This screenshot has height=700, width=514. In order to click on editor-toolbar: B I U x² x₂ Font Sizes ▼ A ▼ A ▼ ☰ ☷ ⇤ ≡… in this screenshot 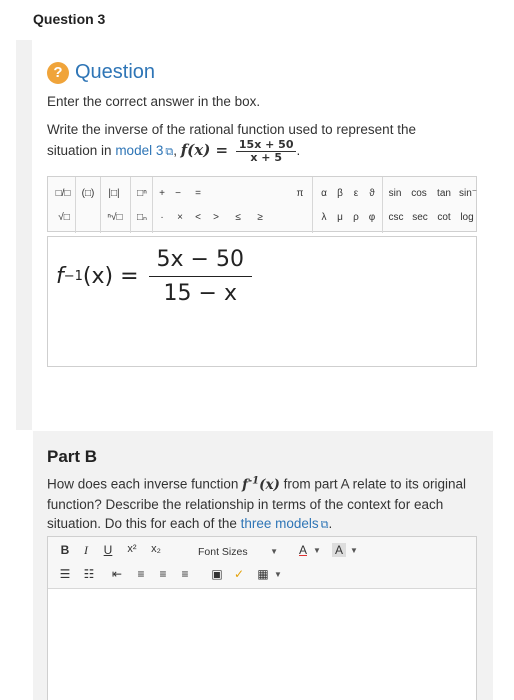, I will do `click(262, 563)`.